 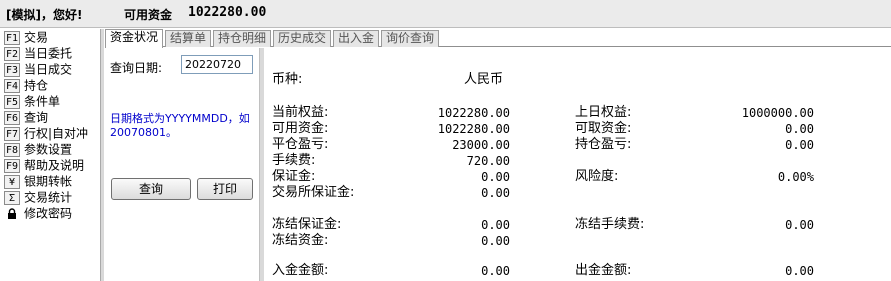 I want to click on margin-label: 保证金:, so click(x=294, y=176).